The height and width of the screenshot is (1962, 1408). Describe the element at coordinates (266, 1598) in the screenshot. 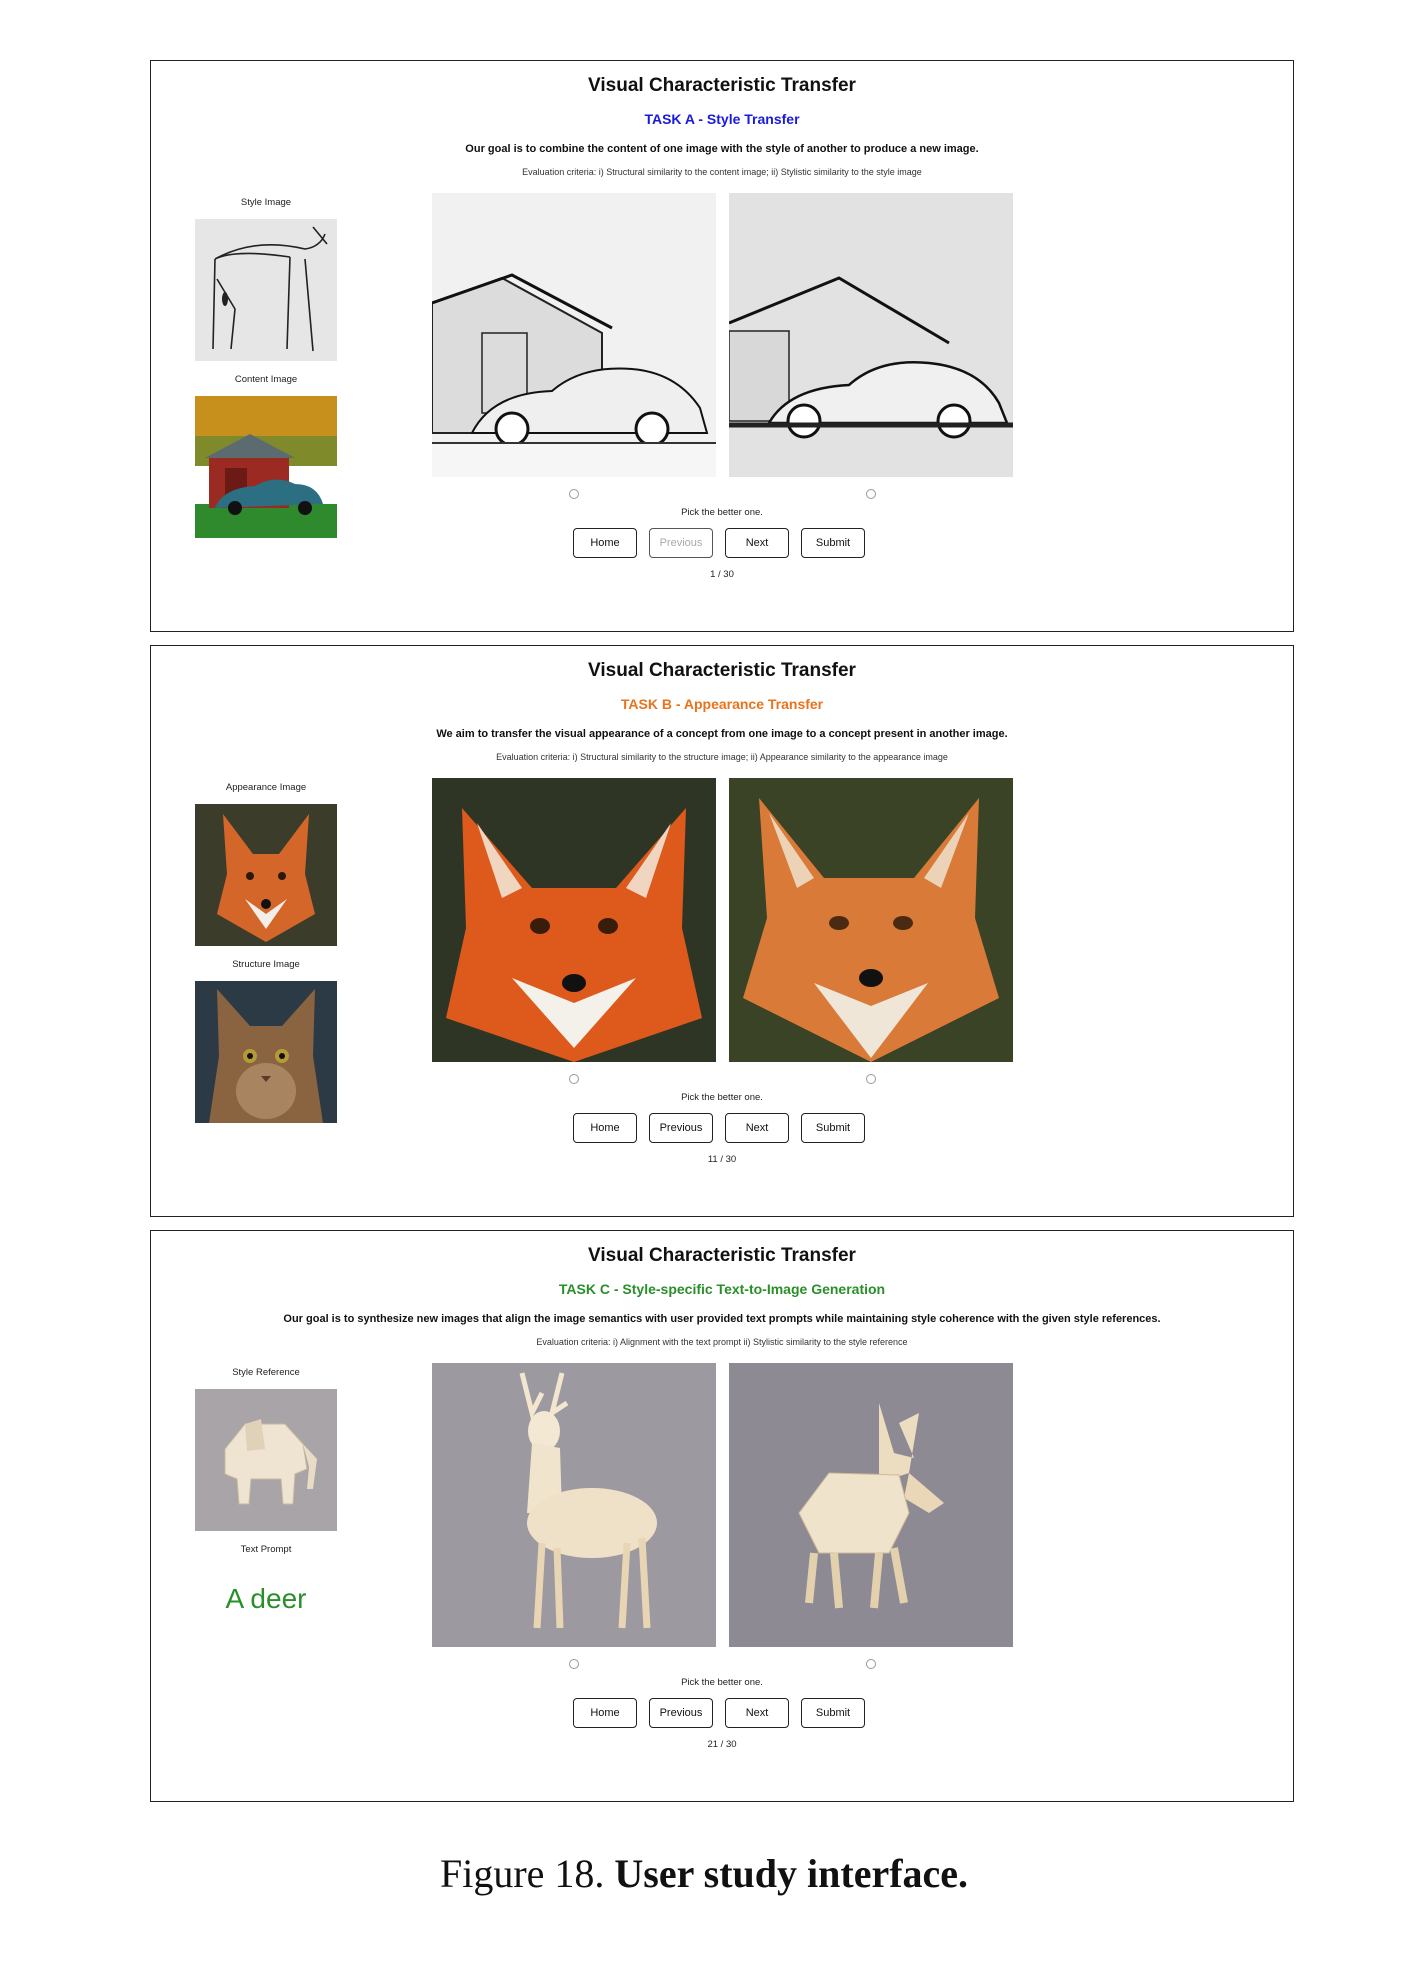

I see `text-prompt: A deer` at that location.